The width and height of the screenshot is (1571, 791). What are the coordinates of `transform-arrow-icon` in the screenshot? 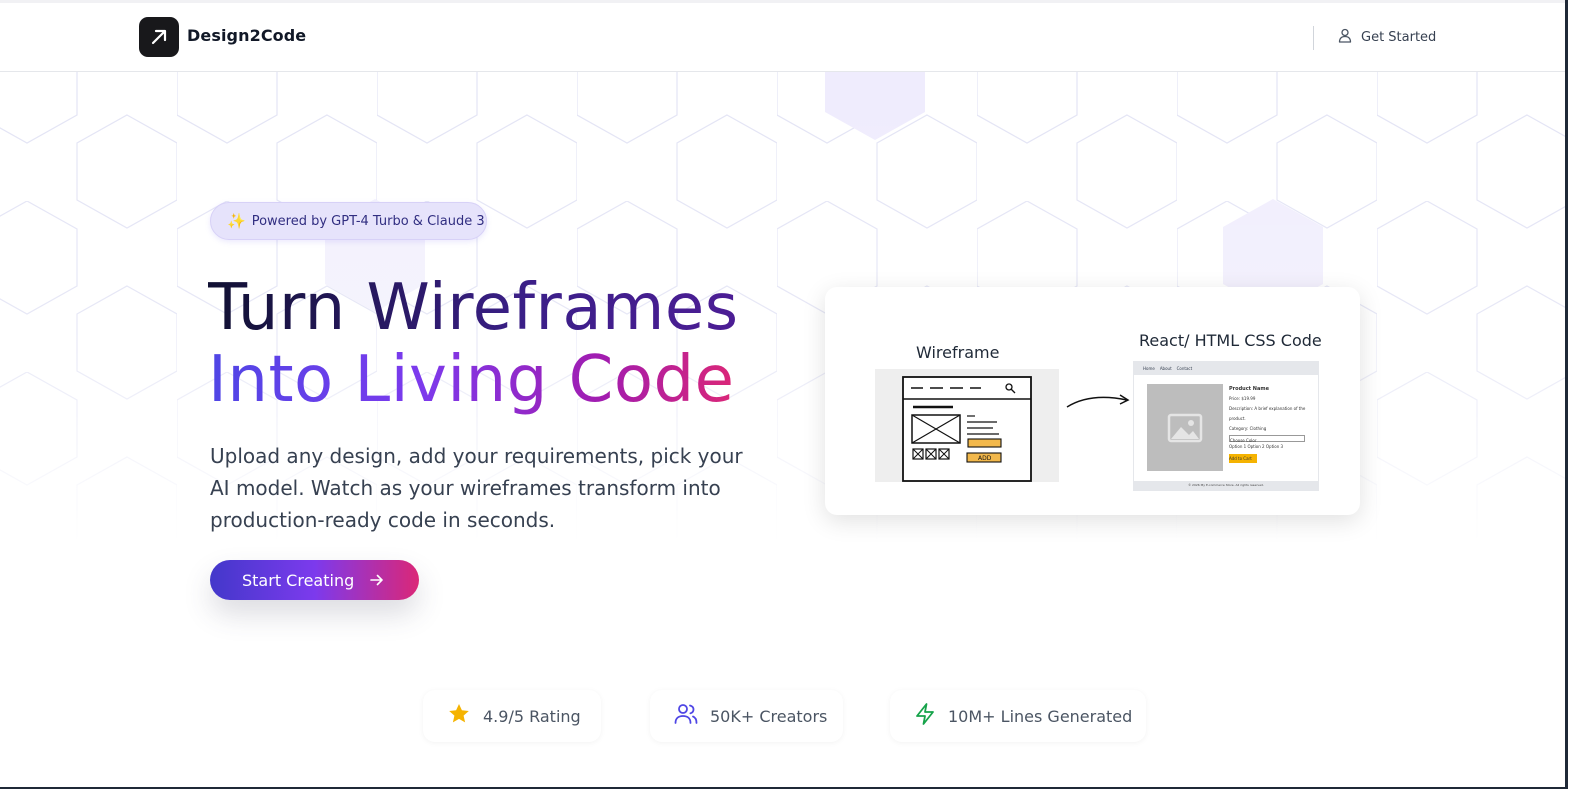 It's located at (1098, 401).